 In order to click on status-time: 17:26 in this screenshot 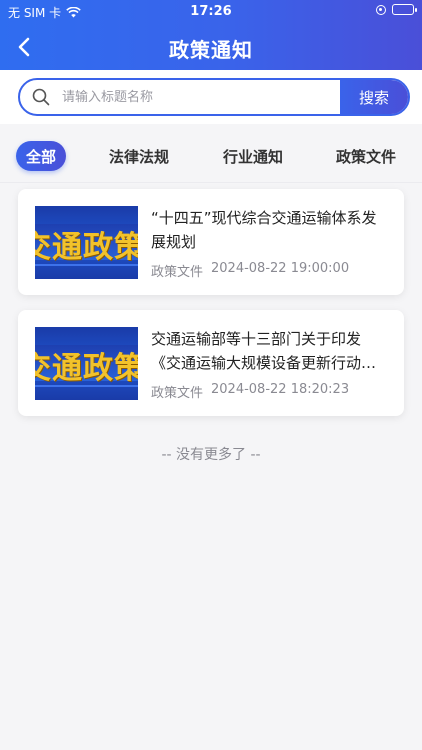, I will do `click(211, 11)`.